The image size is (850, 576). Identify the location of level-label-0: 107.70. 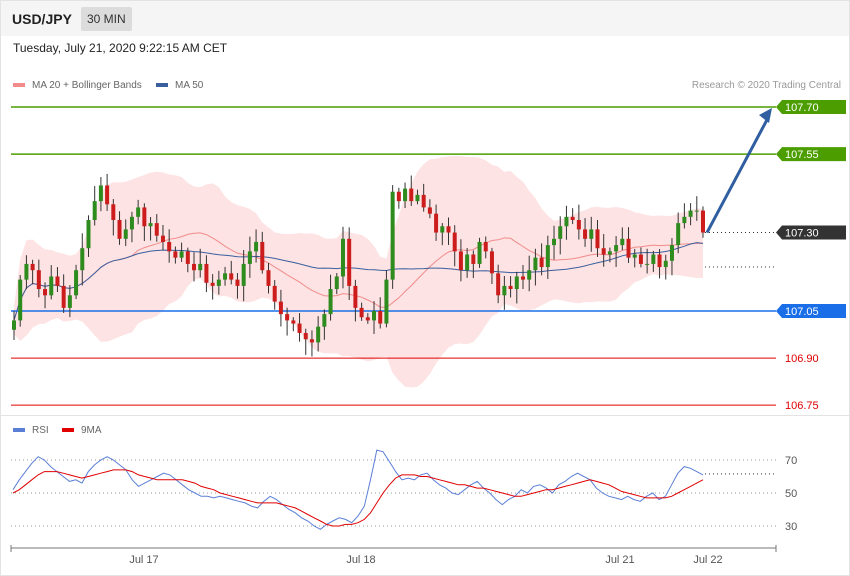
(802, 108).